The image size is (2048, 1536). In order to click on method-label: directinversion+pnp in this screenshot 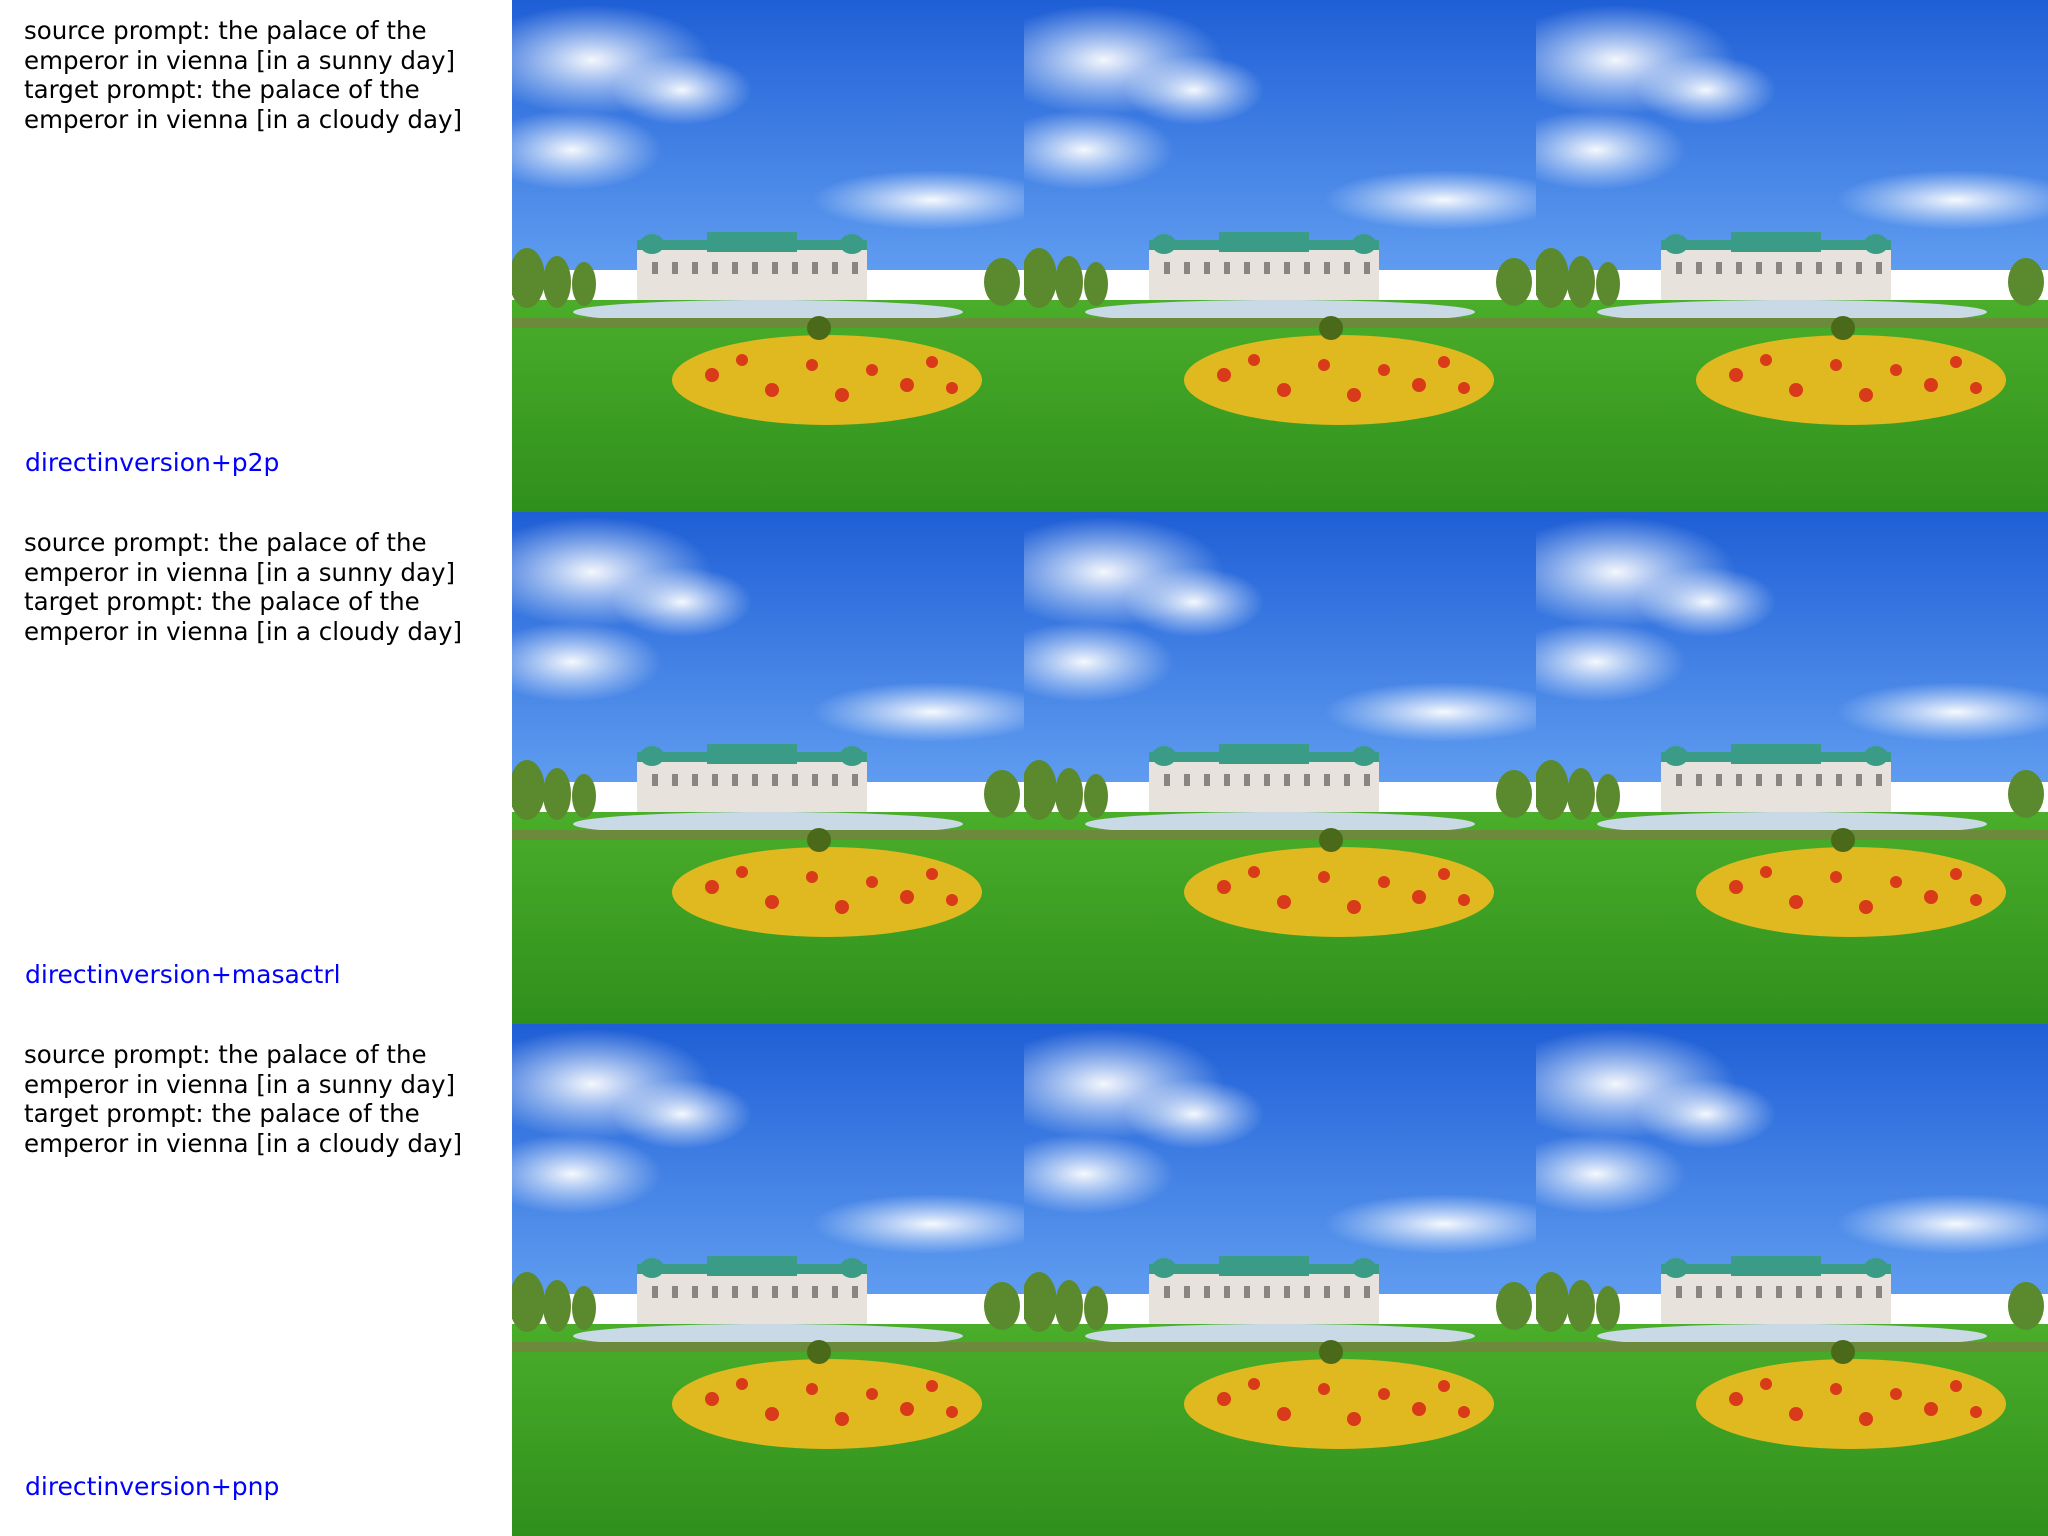, I will do `click(152, 1486)`.